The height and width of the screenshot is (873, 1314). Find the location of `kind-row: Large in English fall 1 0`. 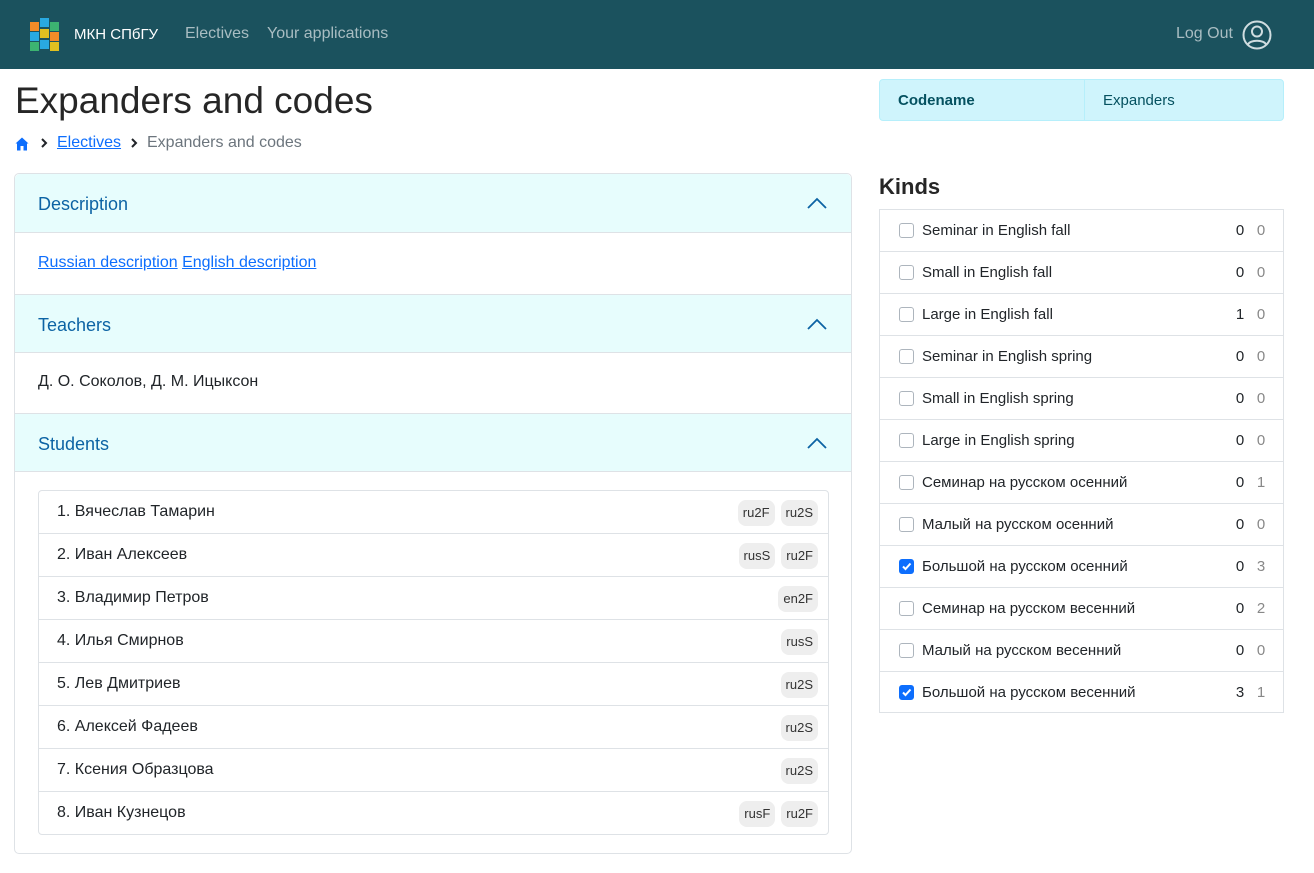

kind-row: Large in English fall 1 0 is located at coordinates (1081, 315).